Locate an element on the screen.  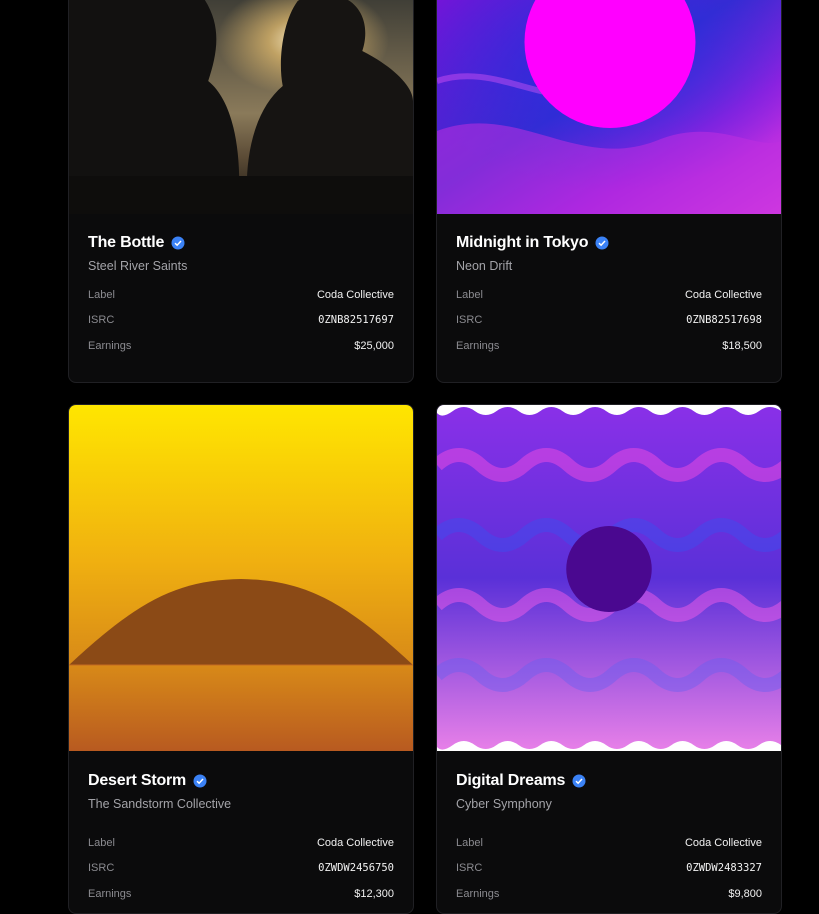
isrc-row: ISRC 0ZNB82517698 is located at coordinates (609, 320).